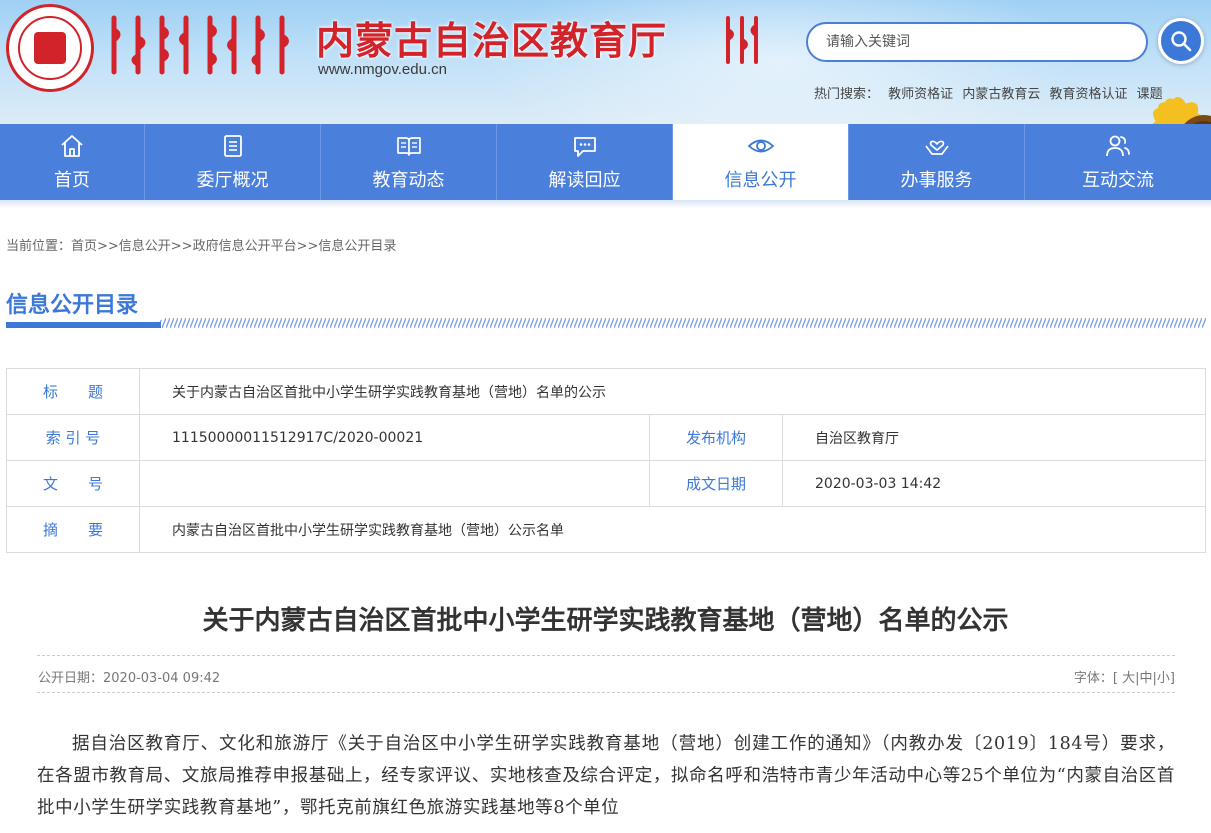  I want to click on search-box, so click(977, 42).